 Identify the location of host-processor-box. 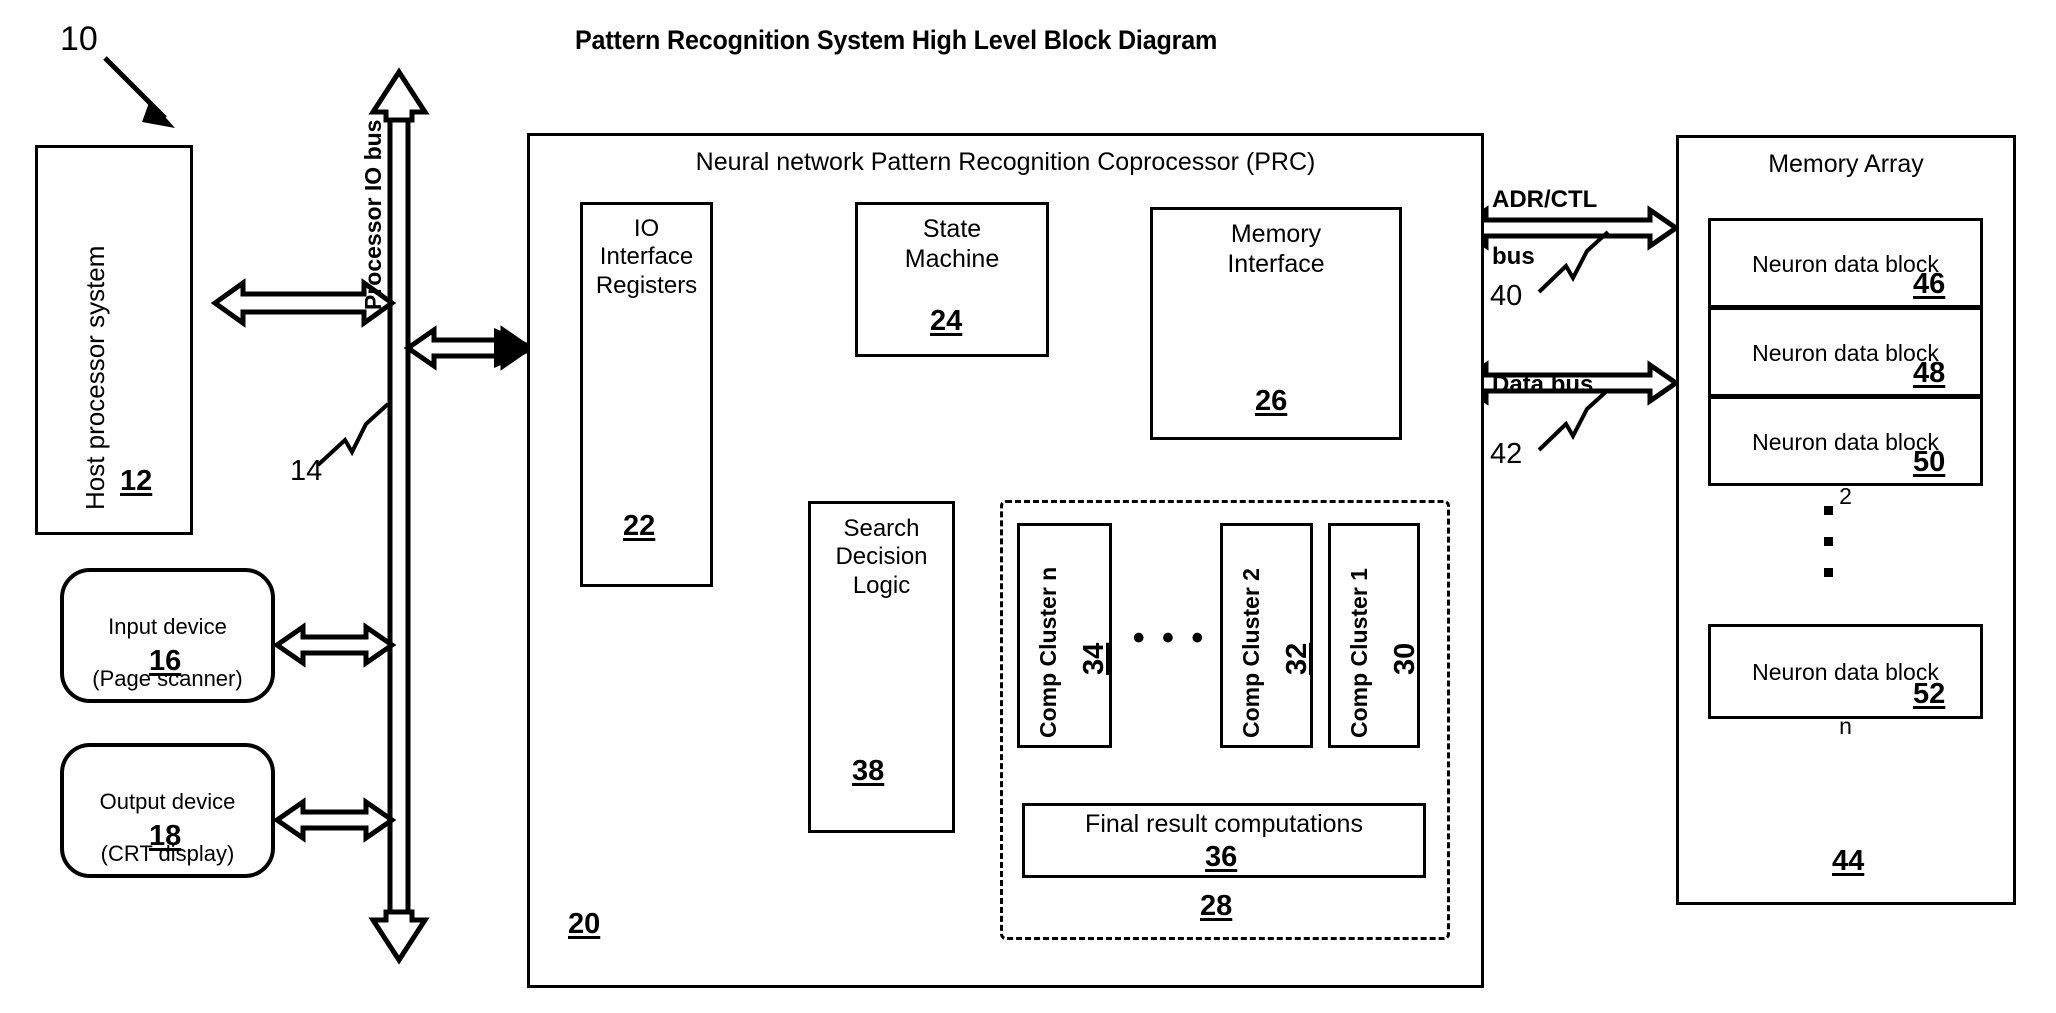
(114, 340).